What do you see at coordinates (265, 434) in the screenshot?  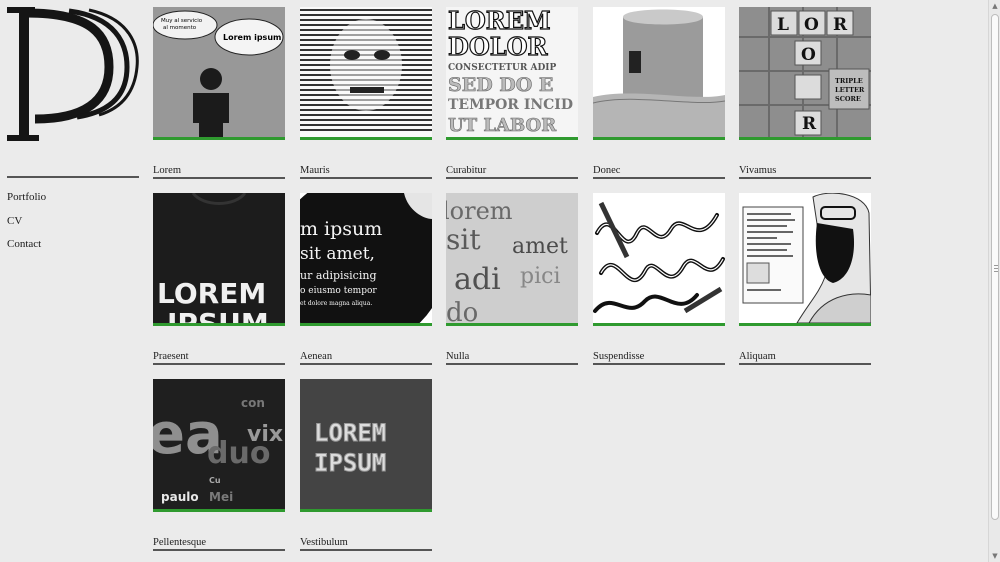 I see `thumb-text: vix` at bounding box center [265, 434].